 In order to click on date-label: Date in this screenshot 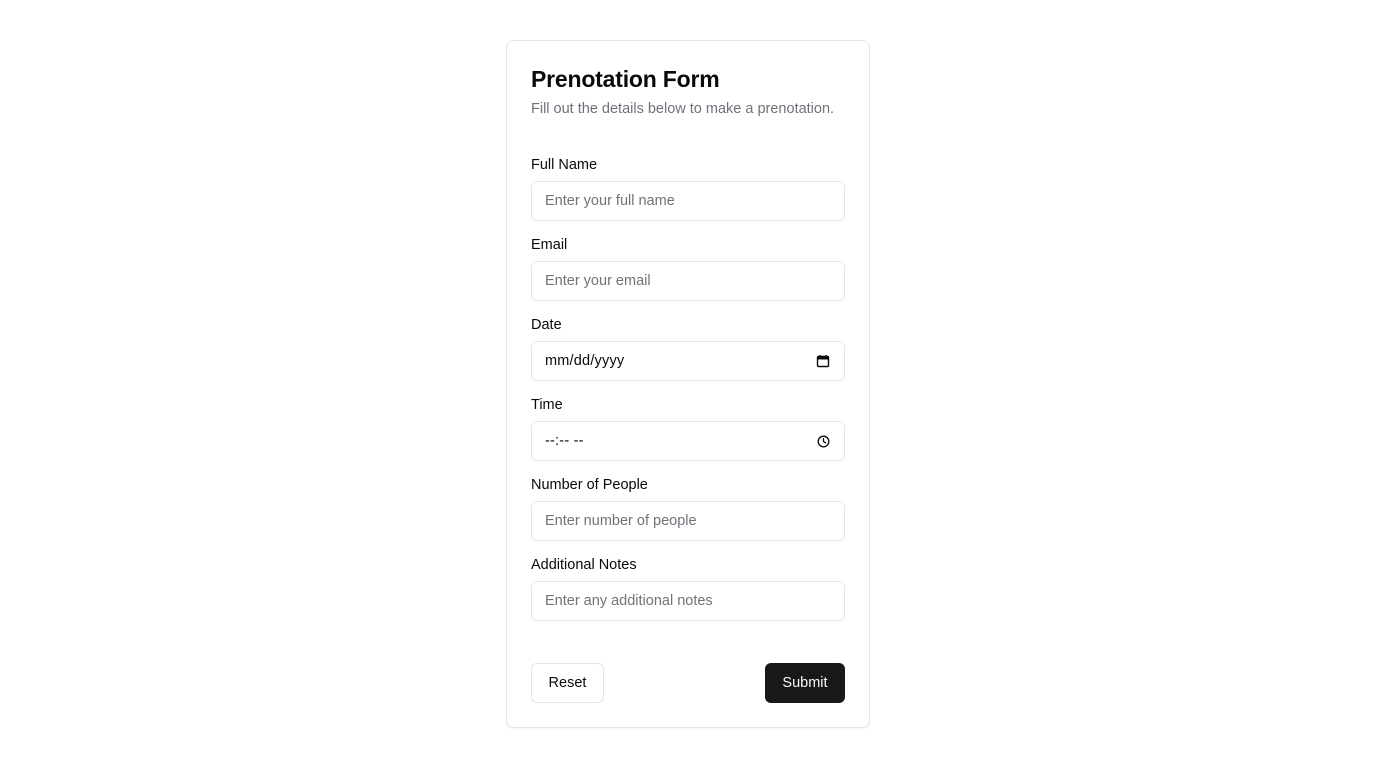, I will do `click(546, 325)`.